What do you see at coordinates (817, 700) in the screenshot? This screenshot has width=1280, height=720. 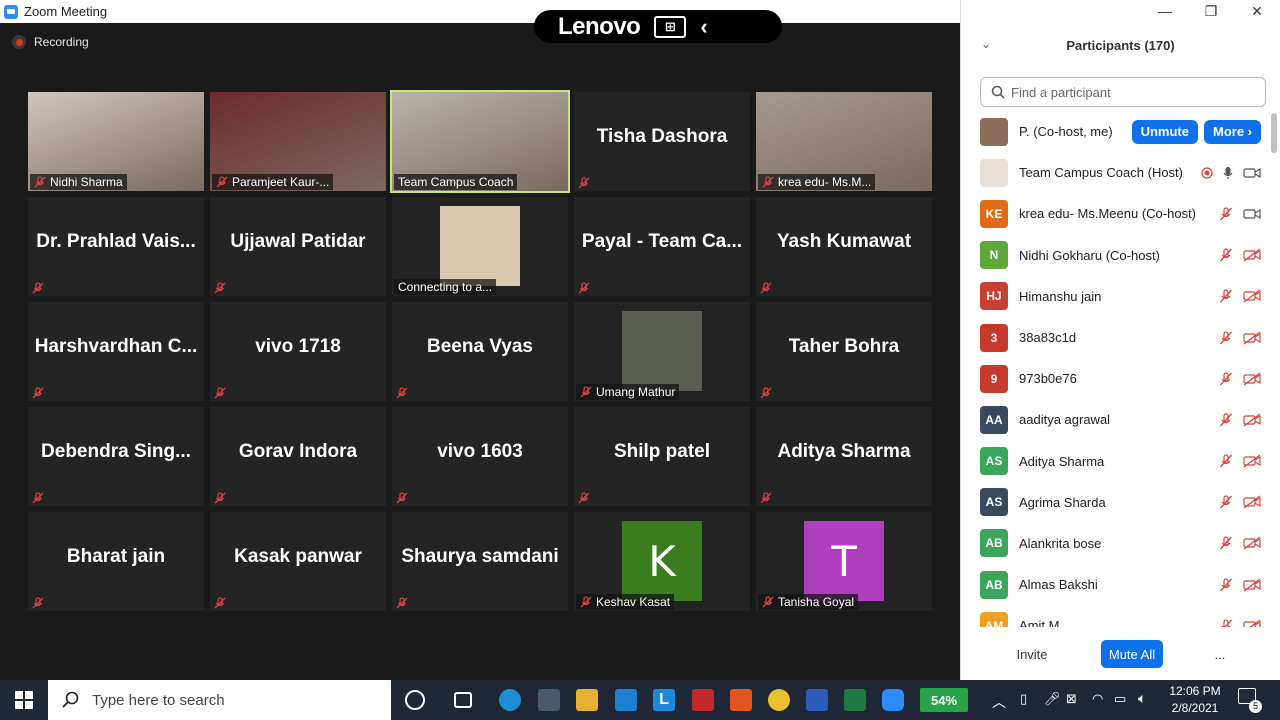 I see `word-icon` at bounding box center [817, 700].